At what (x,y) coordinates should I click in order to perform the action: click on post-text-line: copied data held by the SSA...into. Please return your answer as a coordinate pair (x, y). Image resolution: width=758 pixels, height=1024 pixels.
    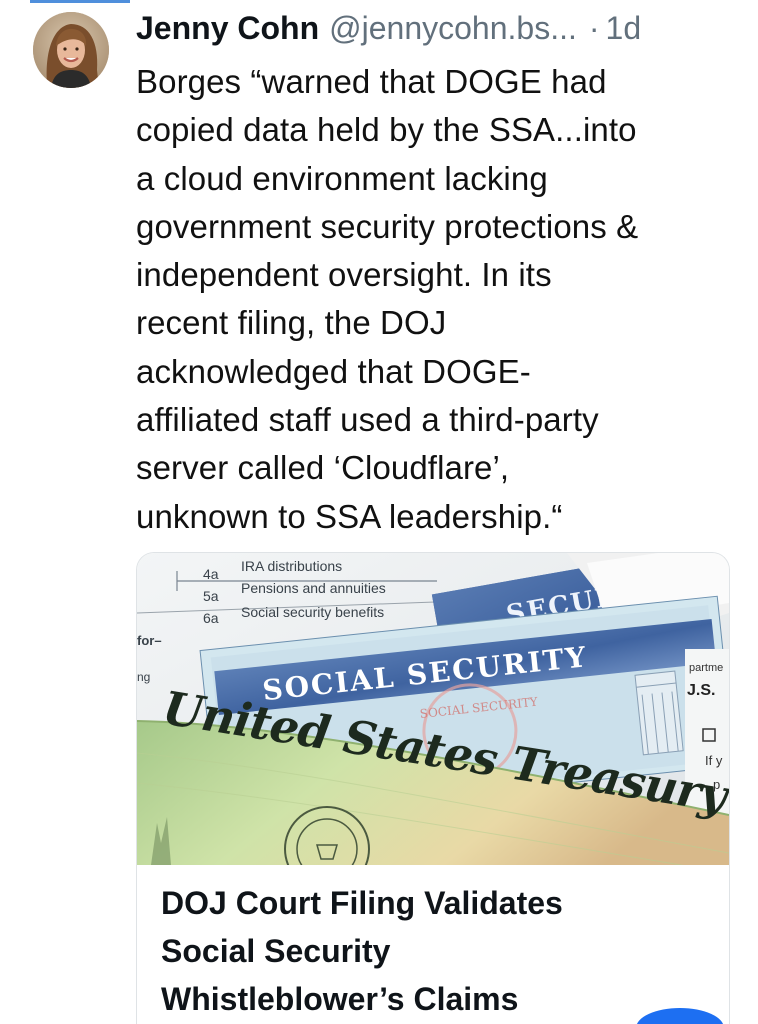
    Looking at the image, I should click on (386, 130).